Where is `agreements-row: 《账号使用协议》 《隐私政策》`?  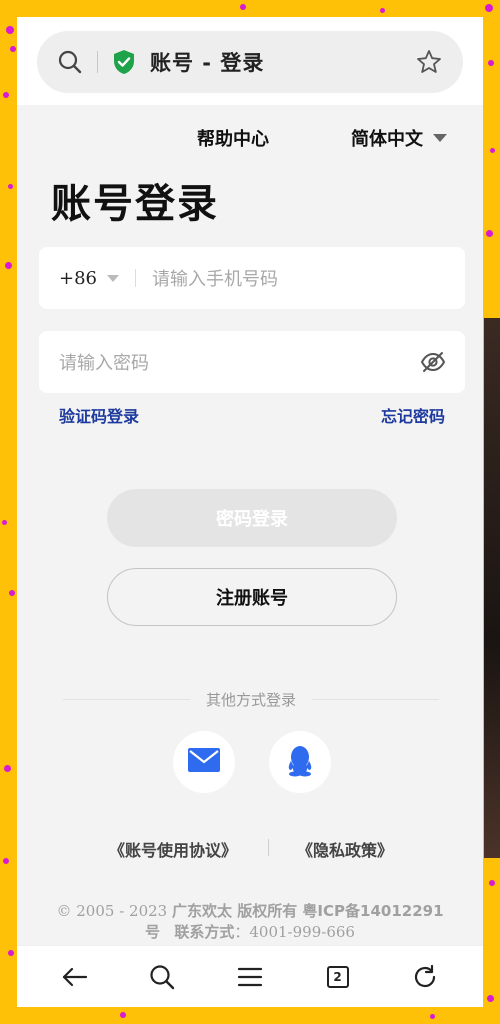 agreements-row: 《账号使用协议》 《隐私政策》 is located at coordinates (250, 849).